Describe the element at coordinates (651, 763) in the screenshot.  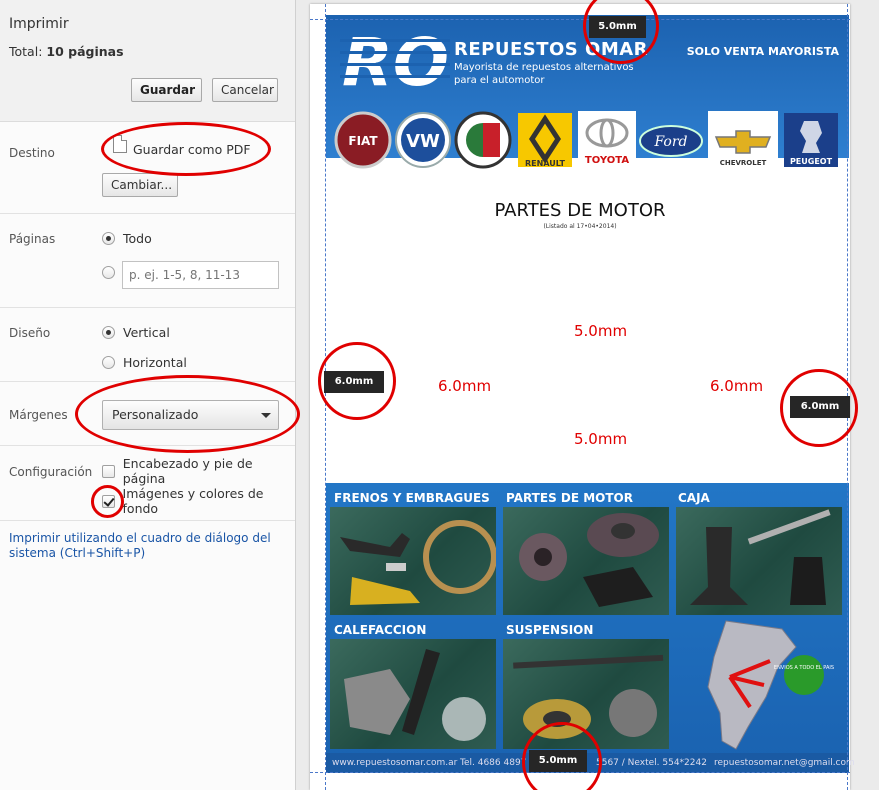
I see `footer-nextel: 5567 / Nextel. 554*2242` at that location.